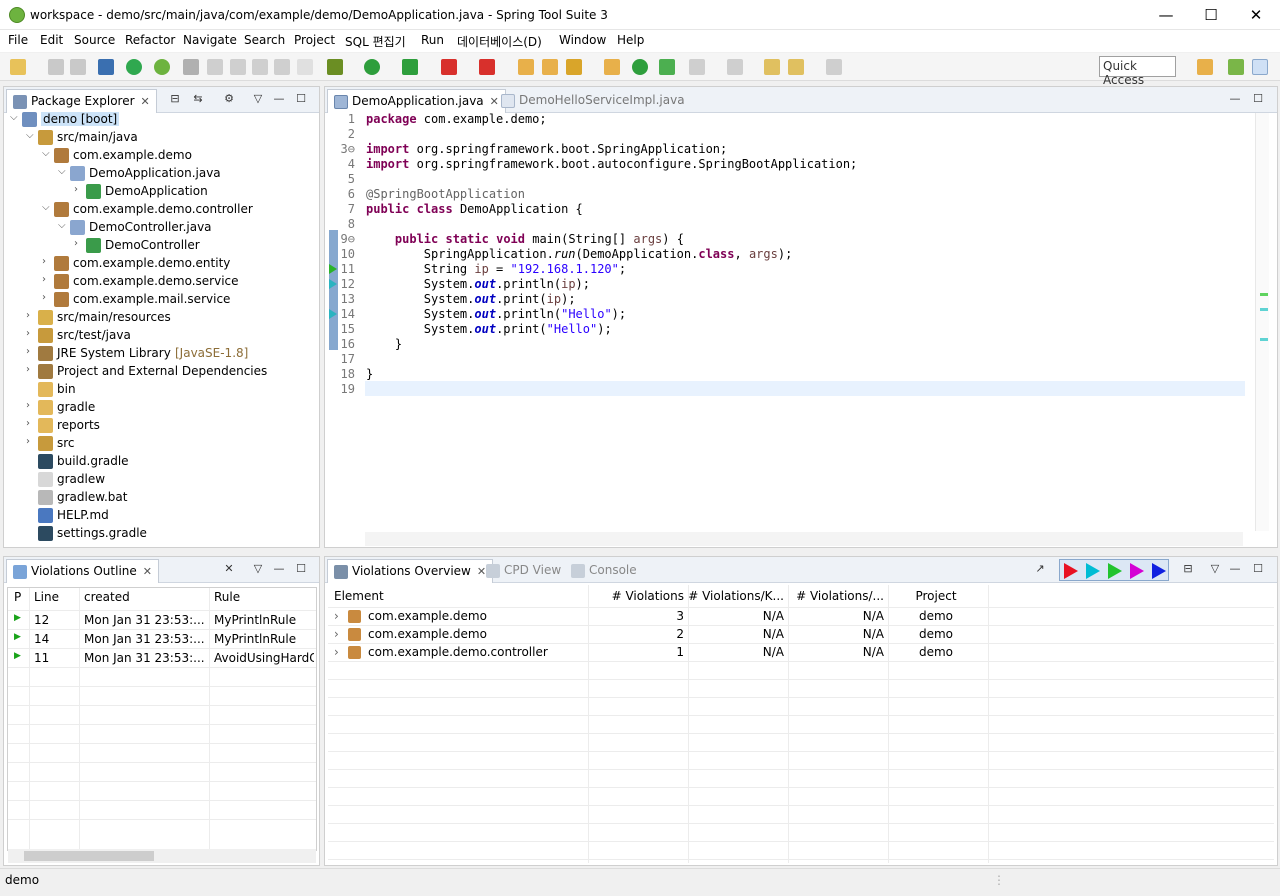 This screenshot has width=1280, height=896. What do you see at coordinates (150, 40) in the screenshot?
I see `menu-refactor: Refactor` at bounding box center [150, 40].